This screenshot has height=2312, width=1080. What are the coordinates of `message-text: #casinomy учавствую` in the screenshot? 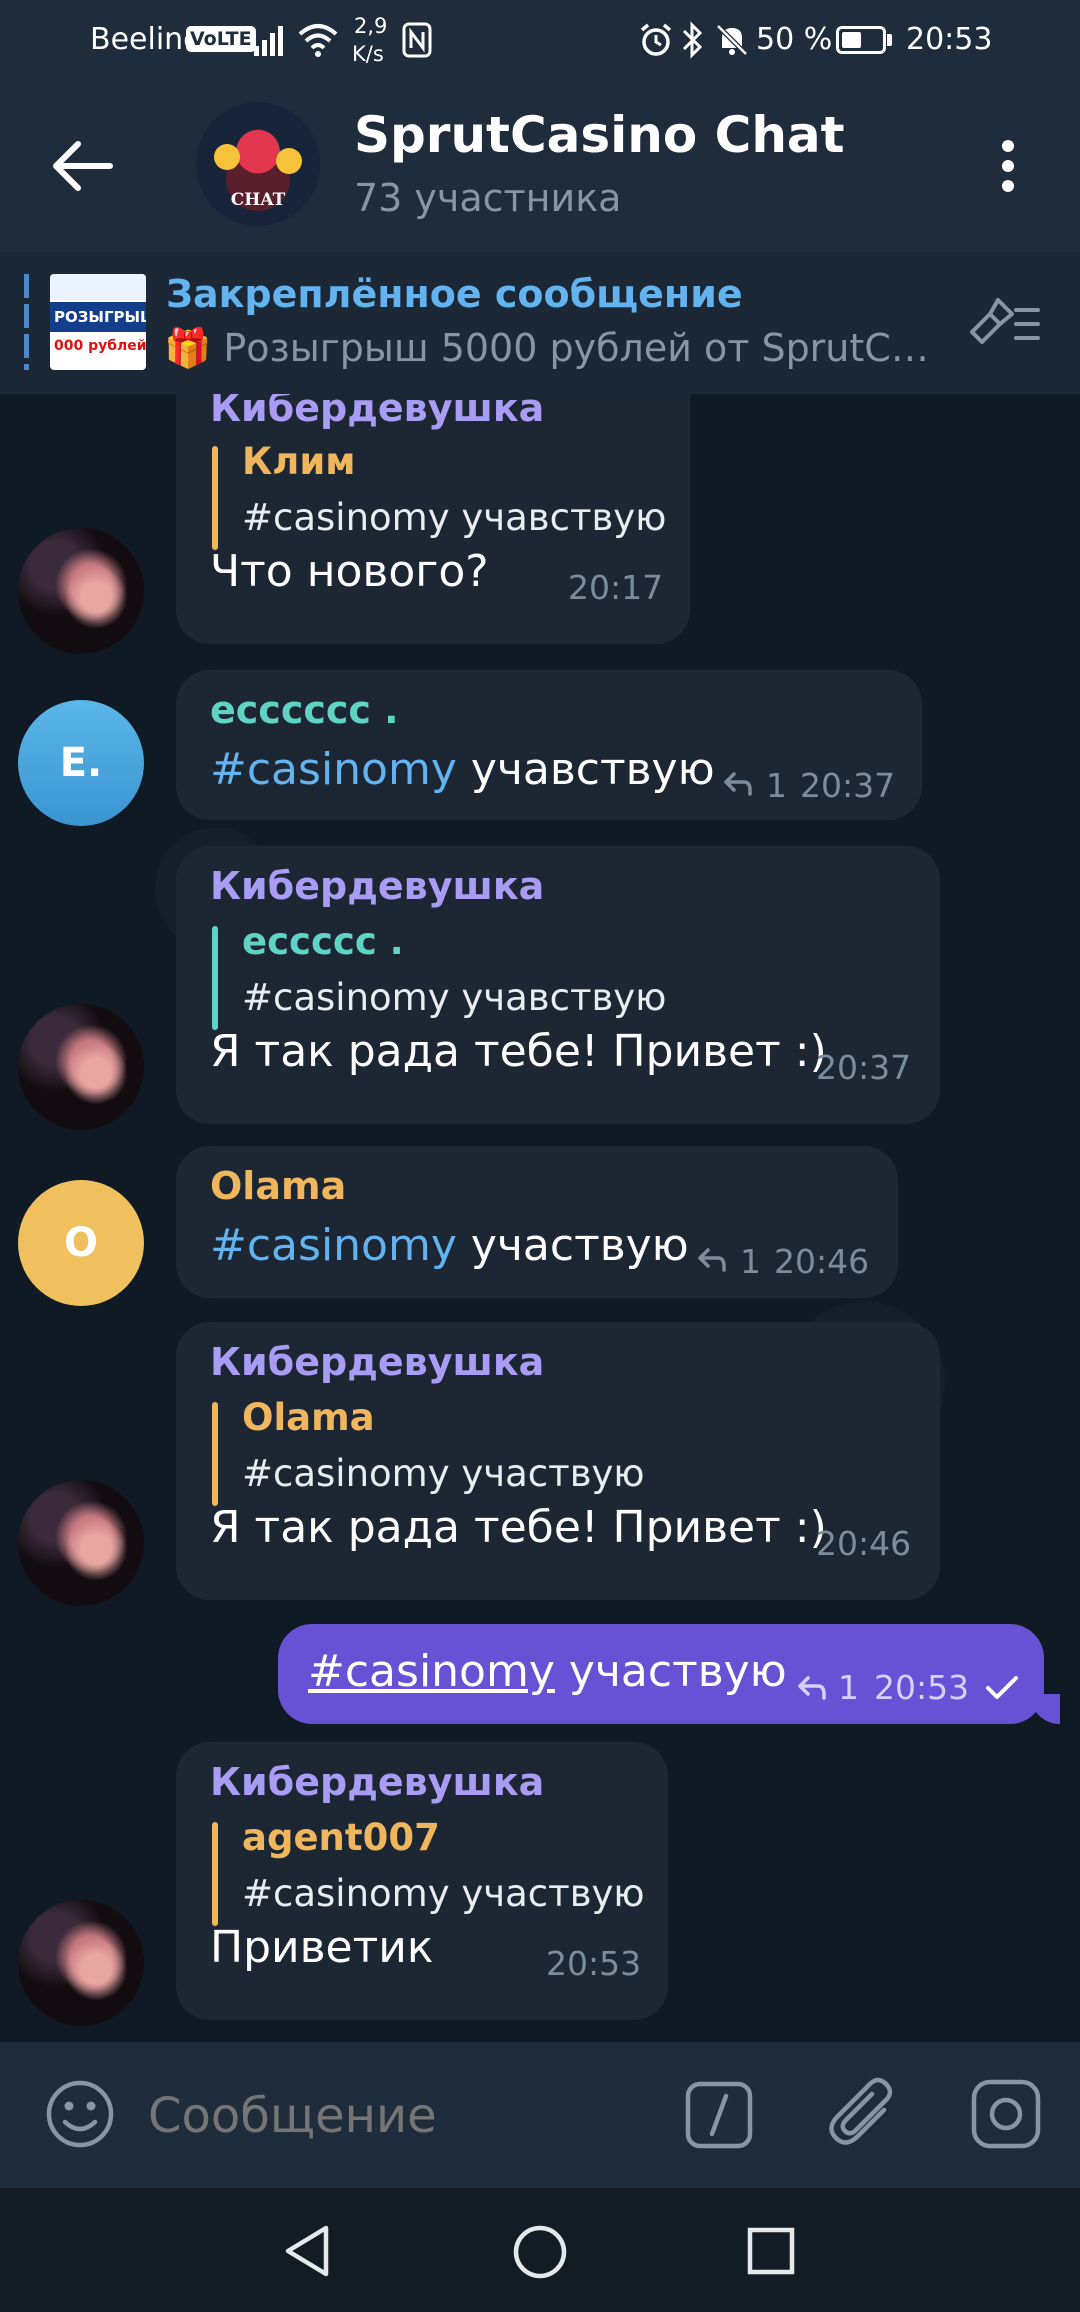 It's located at (462, 769).